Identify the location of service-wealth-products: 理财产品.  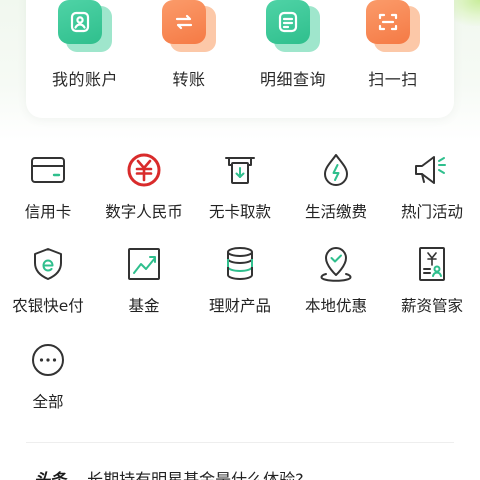
(240, 280).